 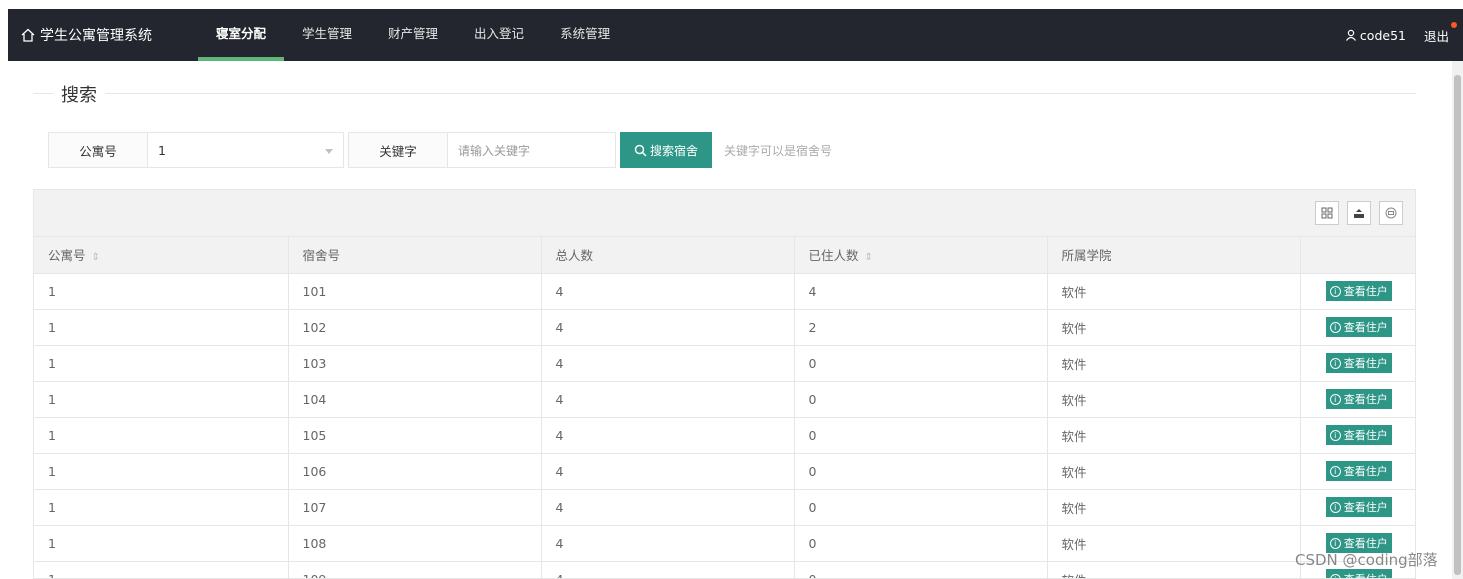 I want to click on watermark: CSDN @coding部落, so click(x=1366, y=560).